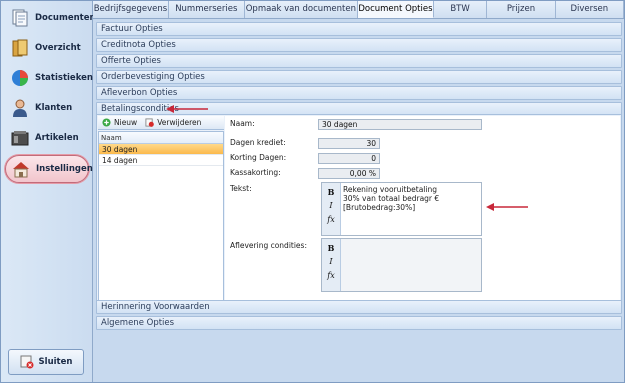 Image resolution: width=625 pixels, height=383 pixels. I want to click on korting-dagen-field: 0, so click(349, 158).